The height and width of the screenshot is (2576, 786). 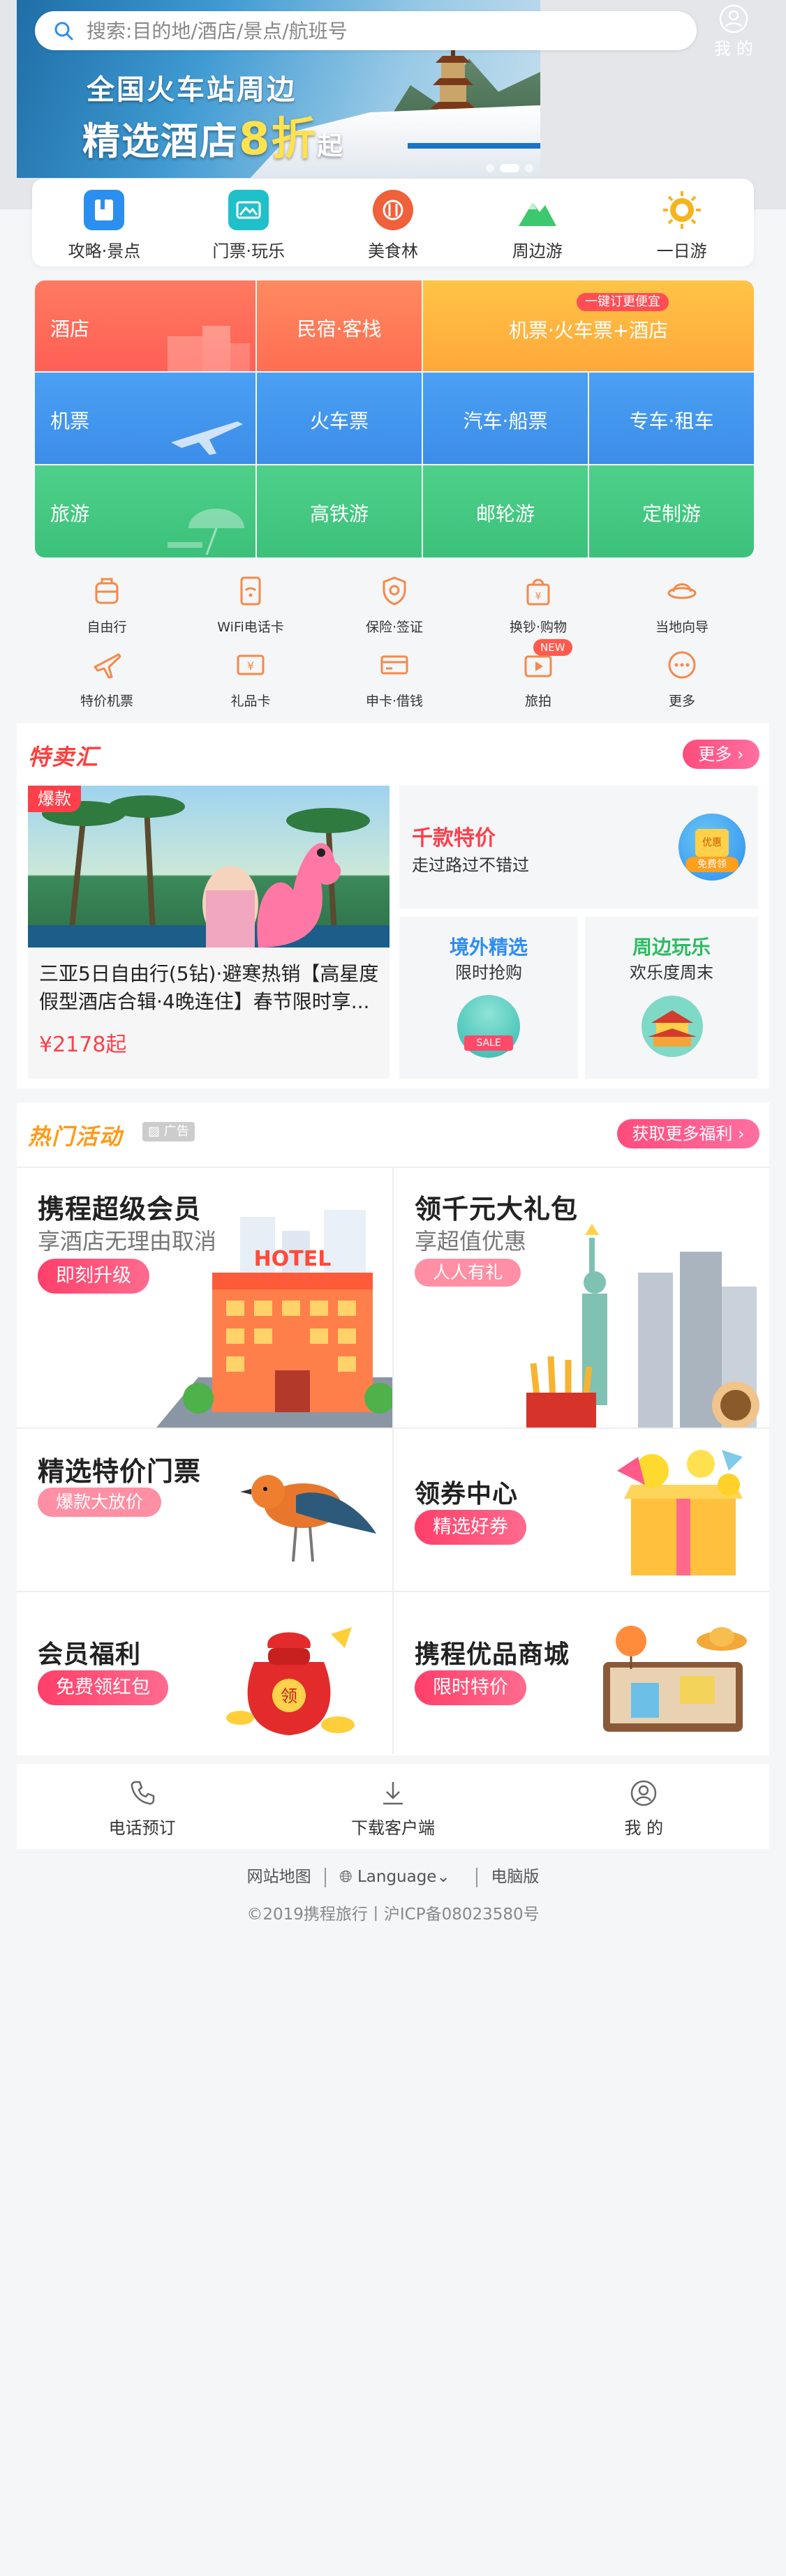 What do you see at coordinates (392, 1828) in the screenshot?
I see `bottom-bar-label: 下载客户端` at bounding box center [392, 1828].